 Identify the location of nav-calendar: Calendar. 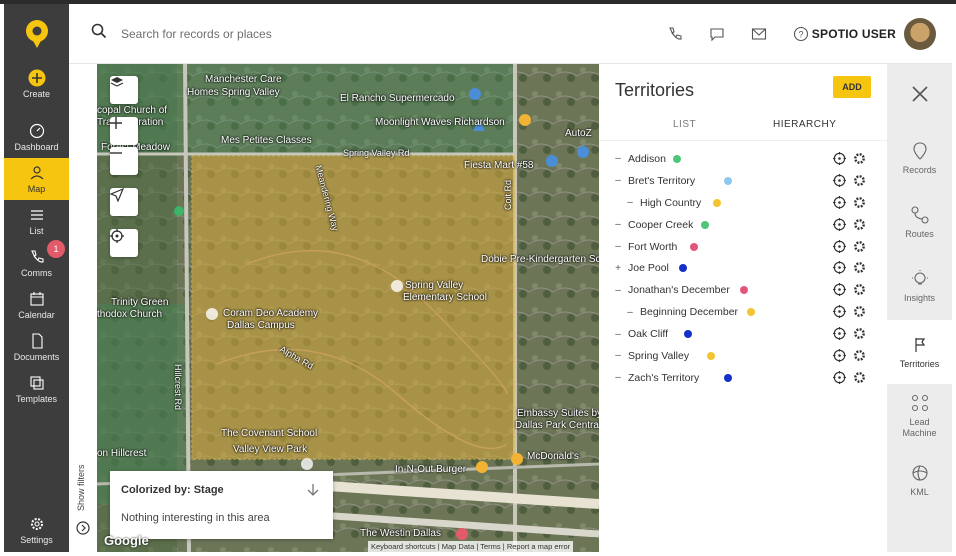
(36, 305).